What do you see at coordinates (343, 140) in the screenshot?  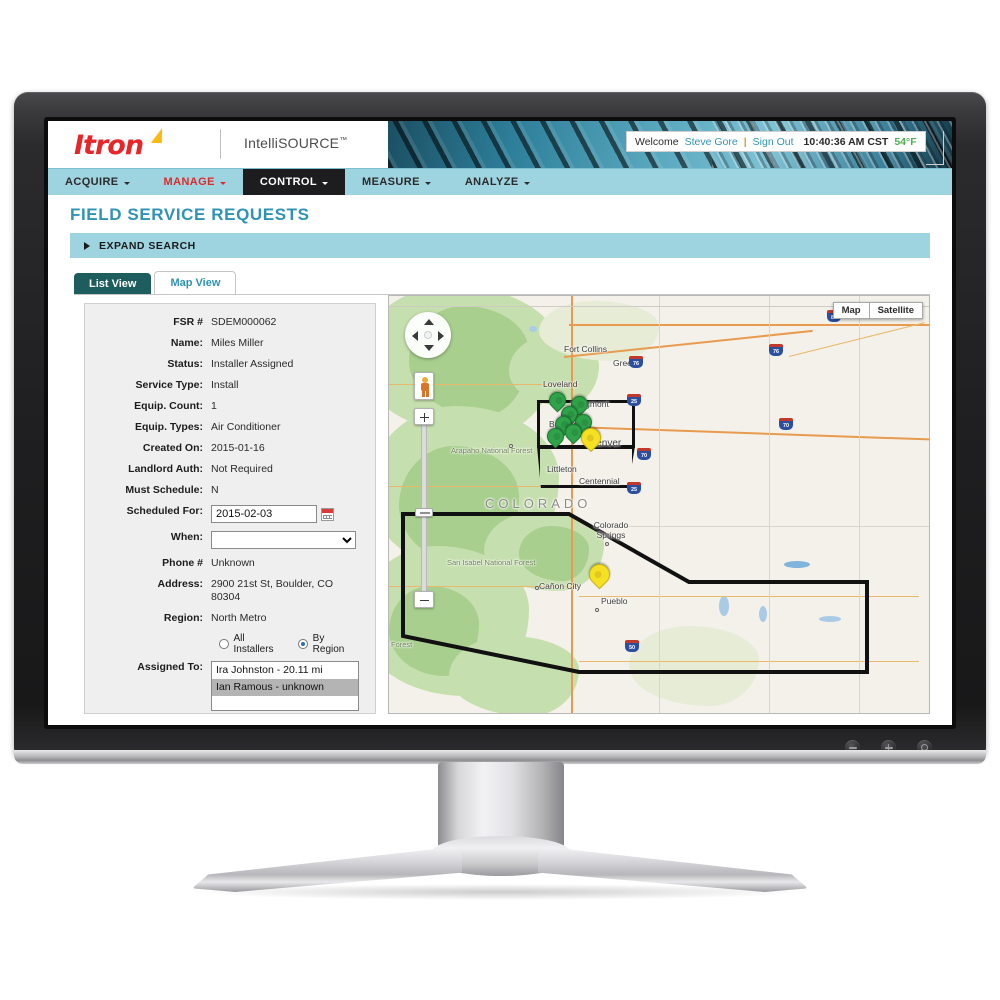 I see `trademark-symbol: ™` at bounding box center [343, 140].